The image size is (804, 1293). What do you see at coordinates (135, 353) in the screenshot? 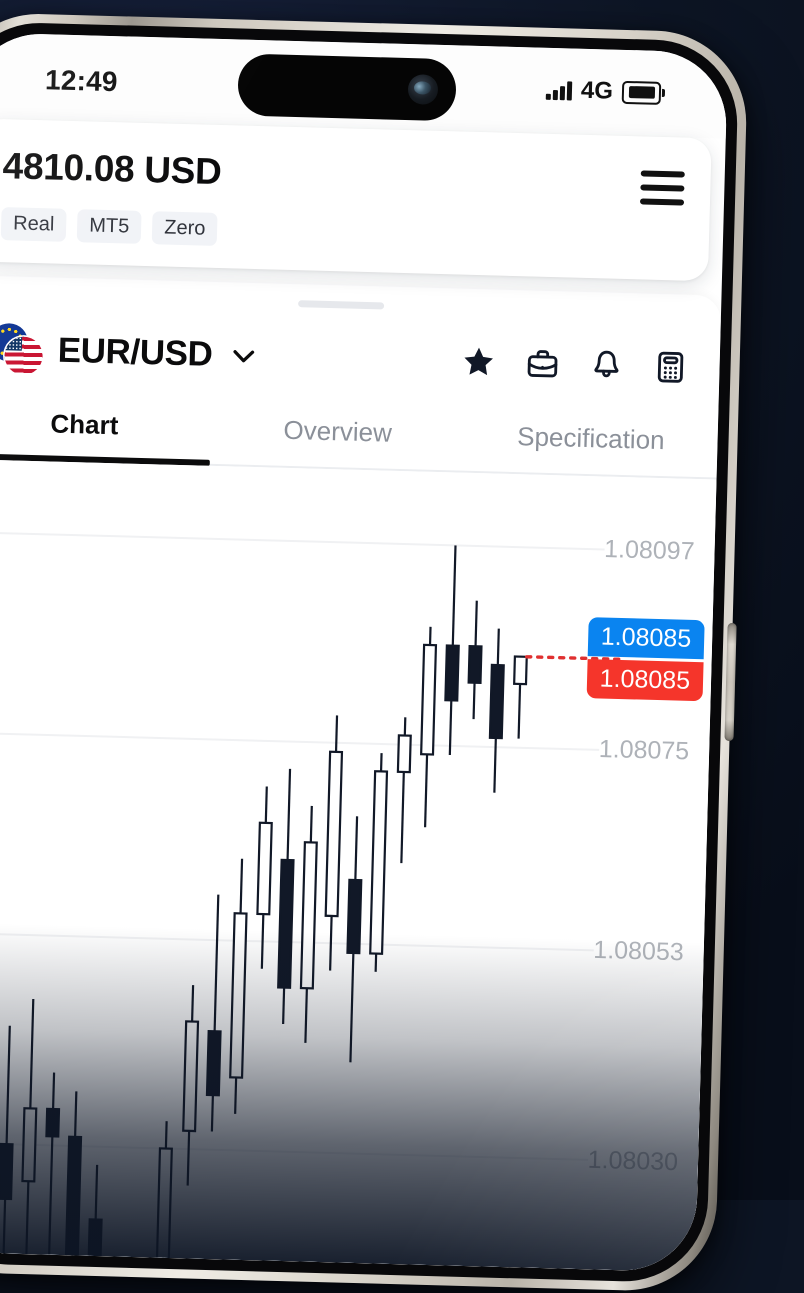
I see `symbol-name: EUR/USD` at bounding box center [135, 353].